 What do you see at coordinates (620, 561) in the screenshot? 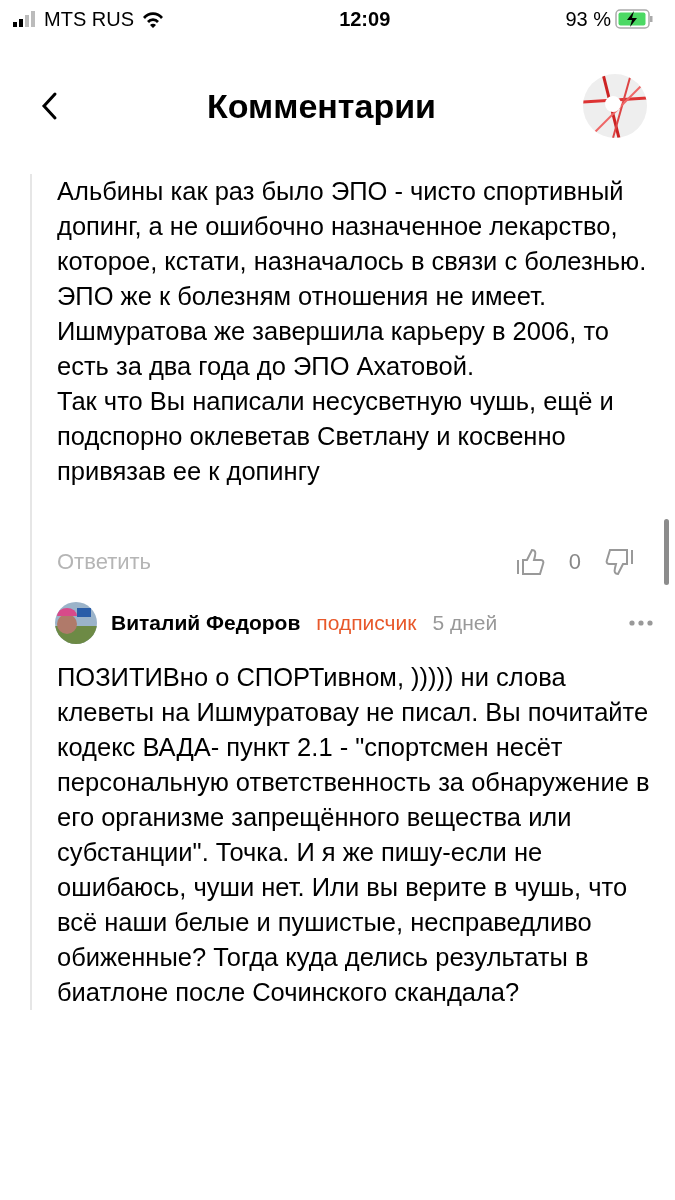
I see `thumbs-down-icon` at bounding box center [620, 561].